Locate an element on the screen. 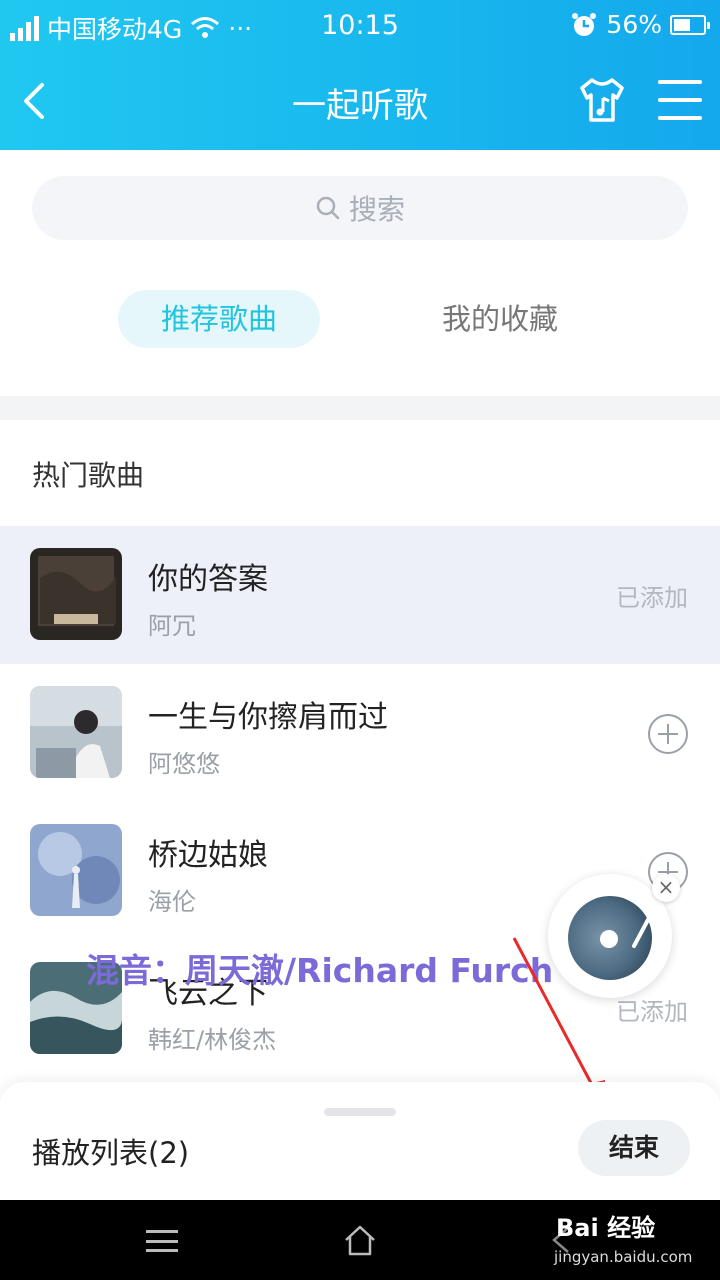 This screenshot has width=720, height=1280. section-divider is located at coordinates (360, 408).